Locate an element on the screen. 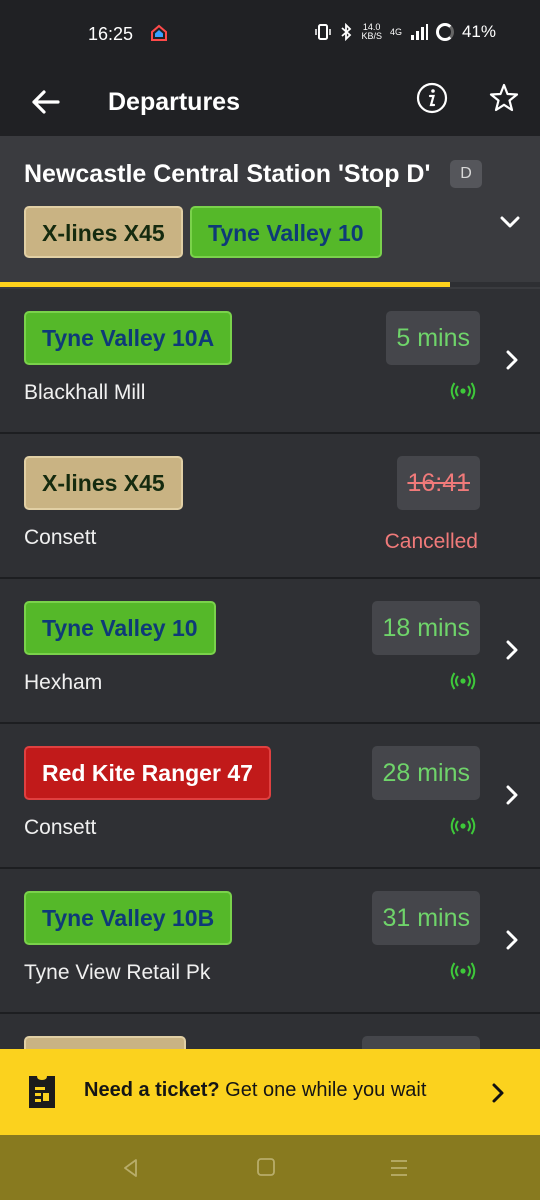  page-title: Departures is located at coordinates (174, 102).